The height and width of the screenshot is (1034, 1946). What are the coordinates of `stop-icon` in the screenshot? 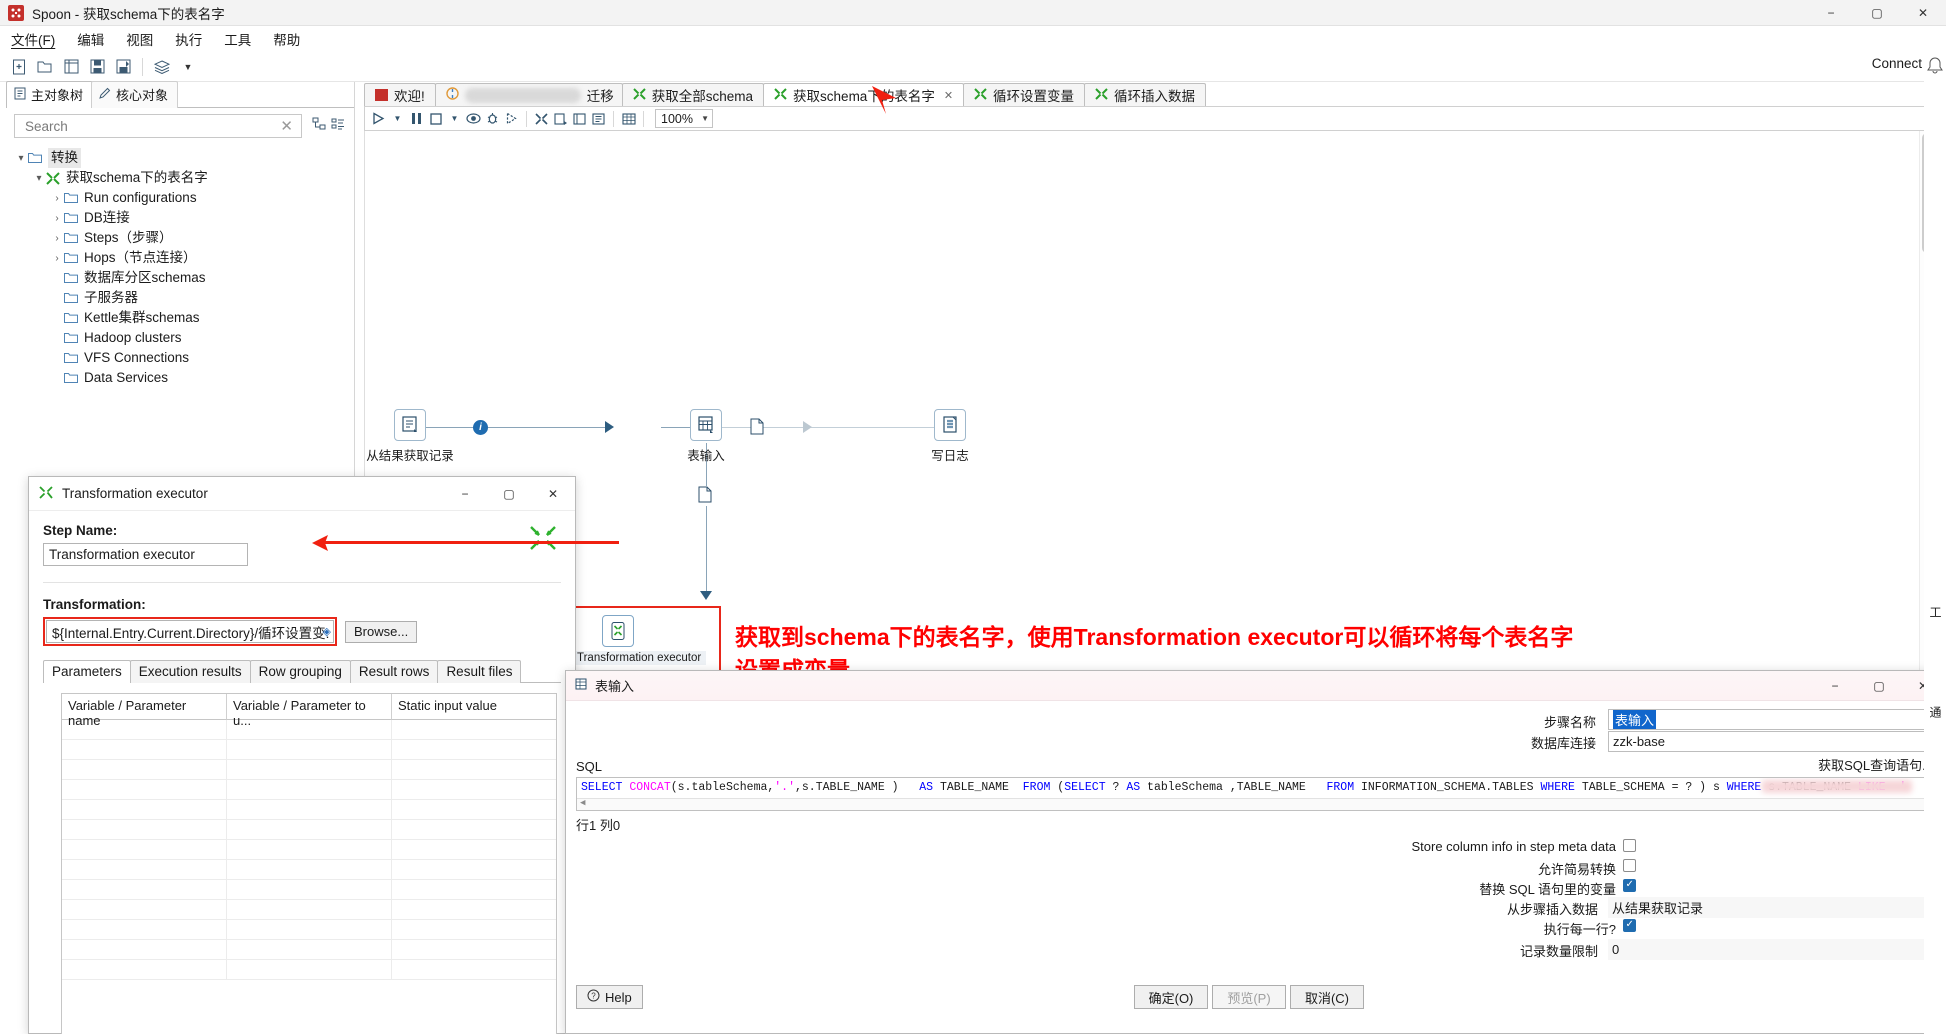 It's located at (435, 118).